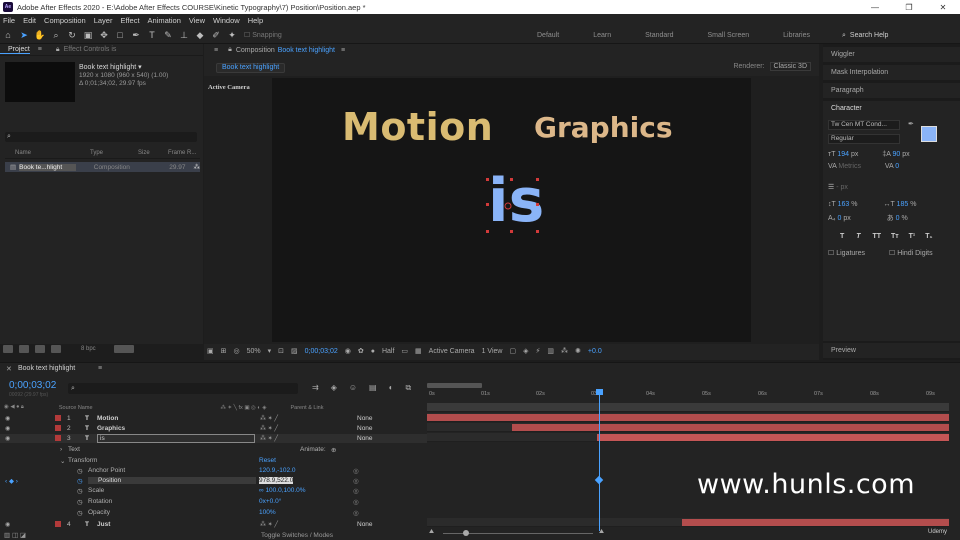 The width and height of the screenshot is (960, 540). What do you see at coordinates (251, 68) in the screenshot?
I see `composition-breadcrumb: Book text highlight` at bounding box center [251, 68].